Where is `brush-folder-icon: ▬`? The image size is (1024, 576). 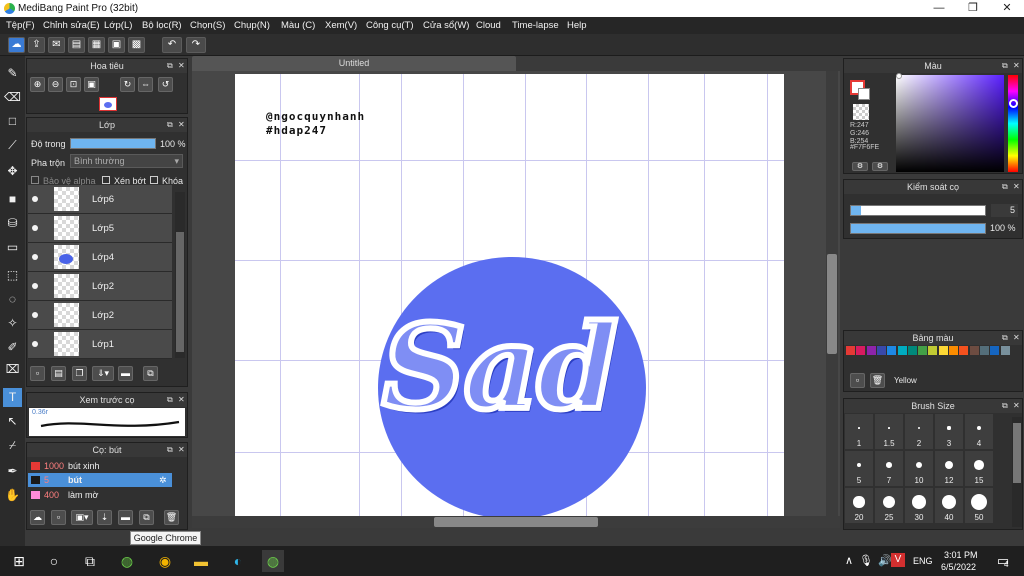
brush-folder-icon: ▬ is located at coordinates (125, 517).